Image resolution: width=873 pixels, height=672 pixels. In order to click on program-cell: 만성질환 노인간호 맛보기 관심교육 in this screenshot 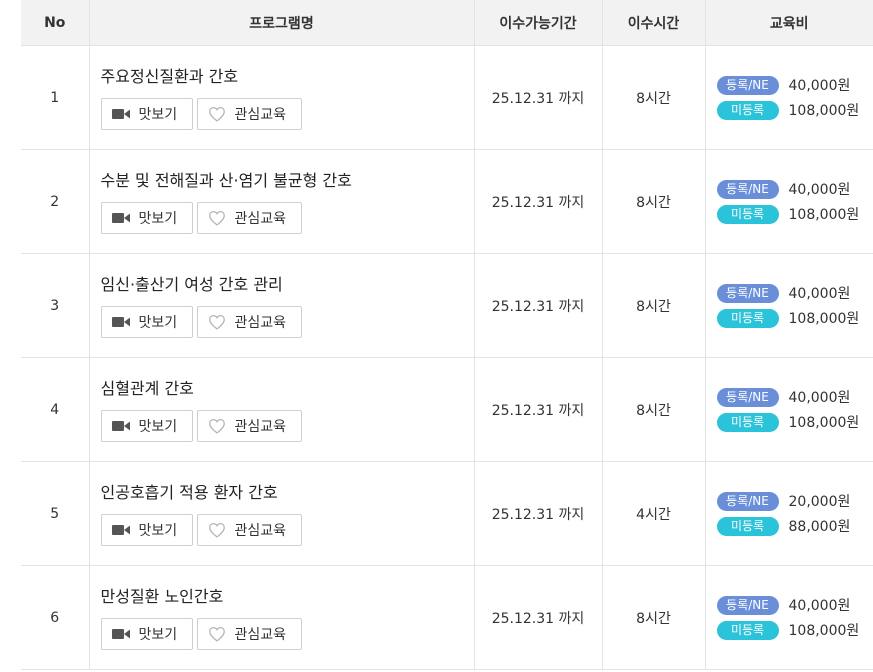, I will do `click(282, 617)`.